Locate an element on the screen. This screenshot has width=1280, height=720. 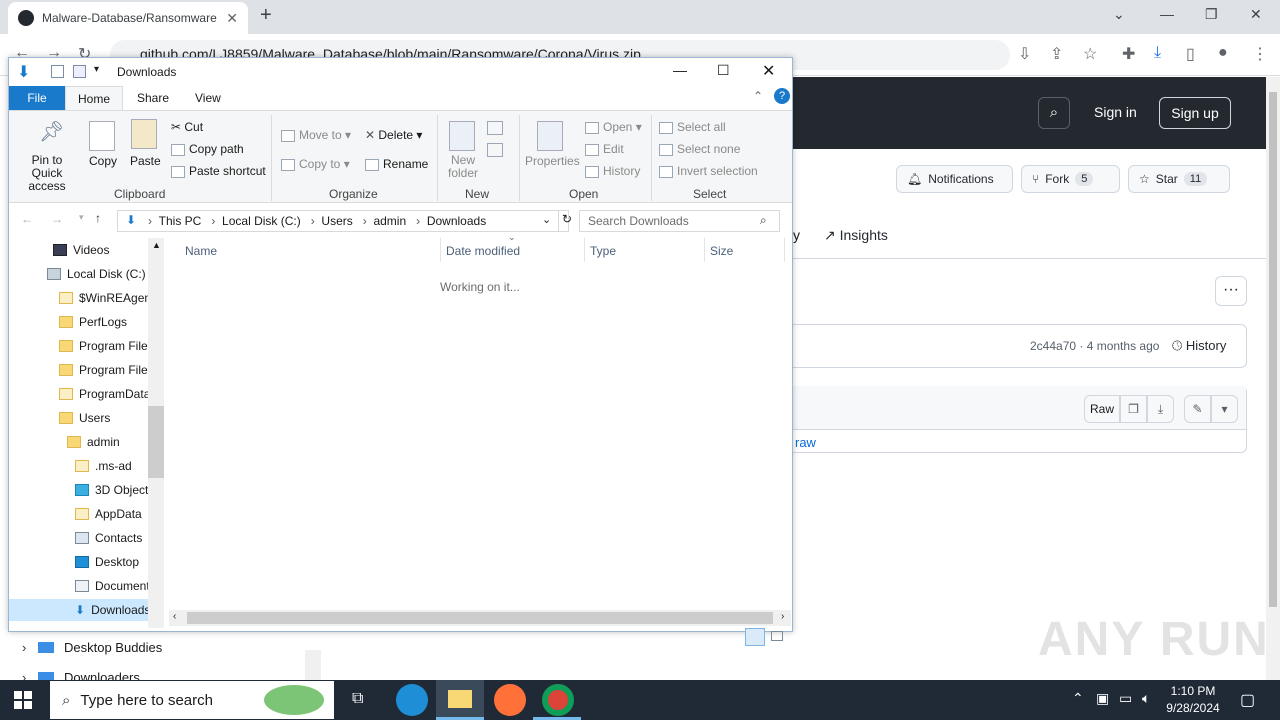
volume-icon: 🔈︎ is located at coordinates (1146, 698).